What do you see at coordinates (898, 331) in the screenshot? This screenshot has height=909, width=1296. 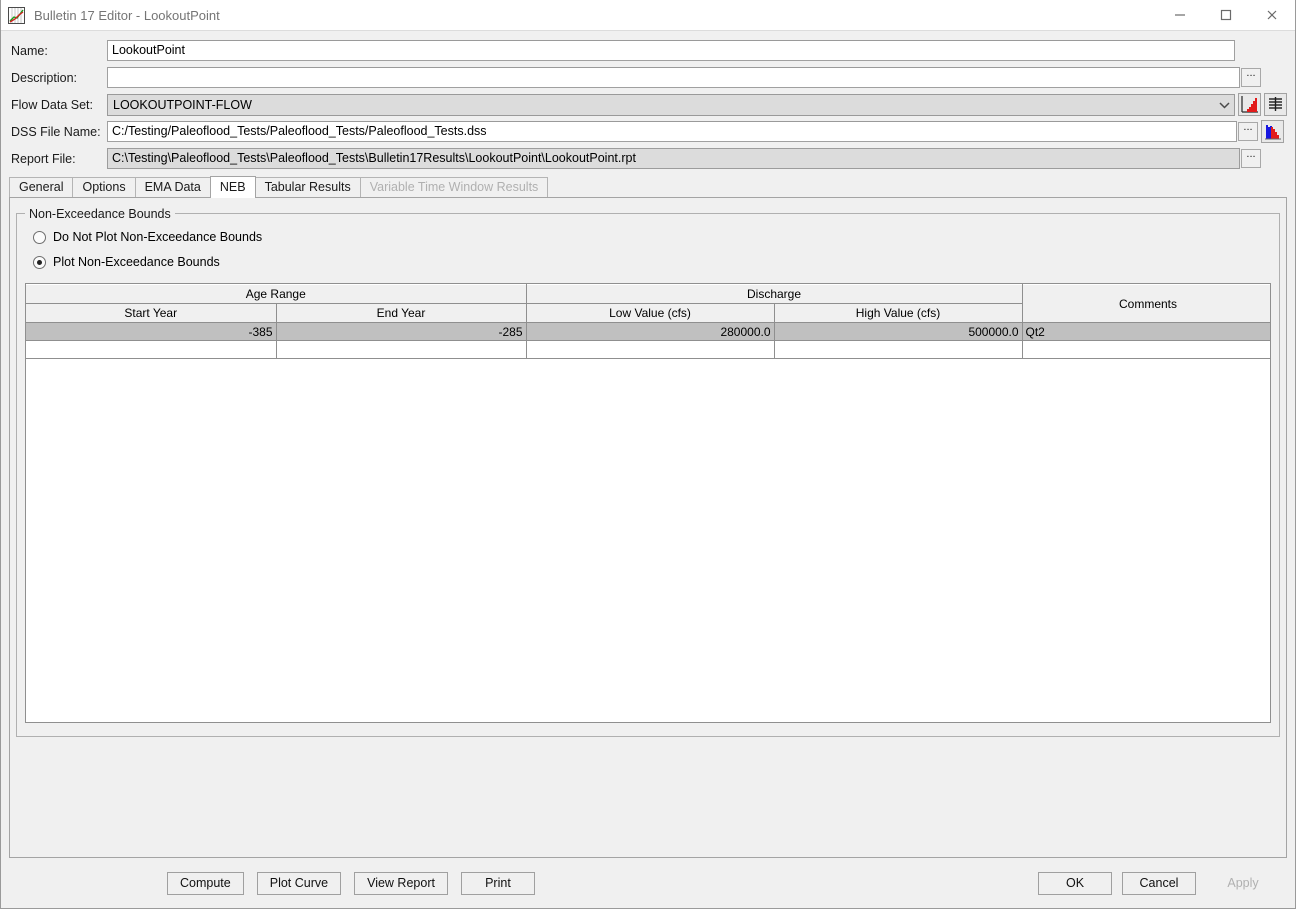 I see `cell-high-value: 500000.0` at bounding box center [898, 331].